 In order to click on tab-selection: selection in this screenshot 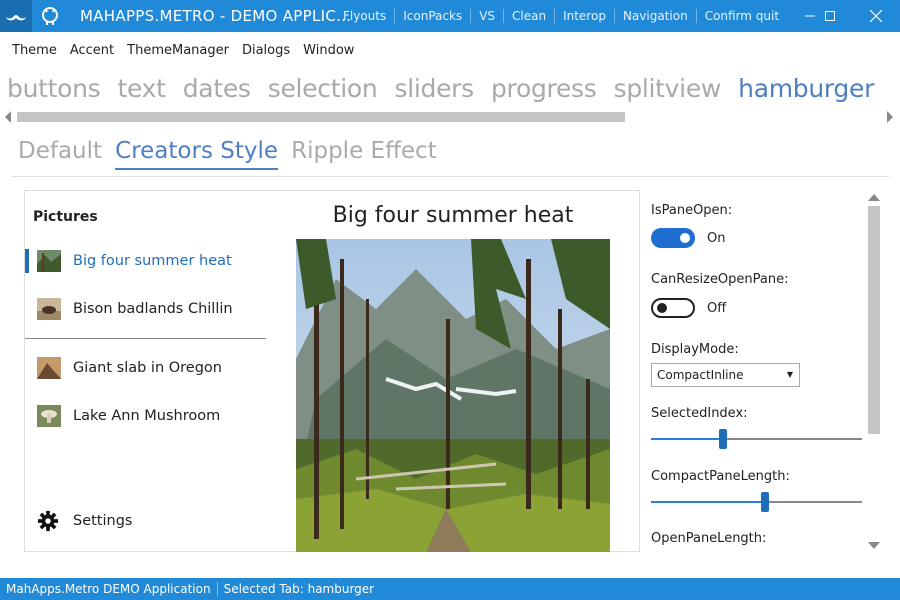, I will do `click(323, 88)`.